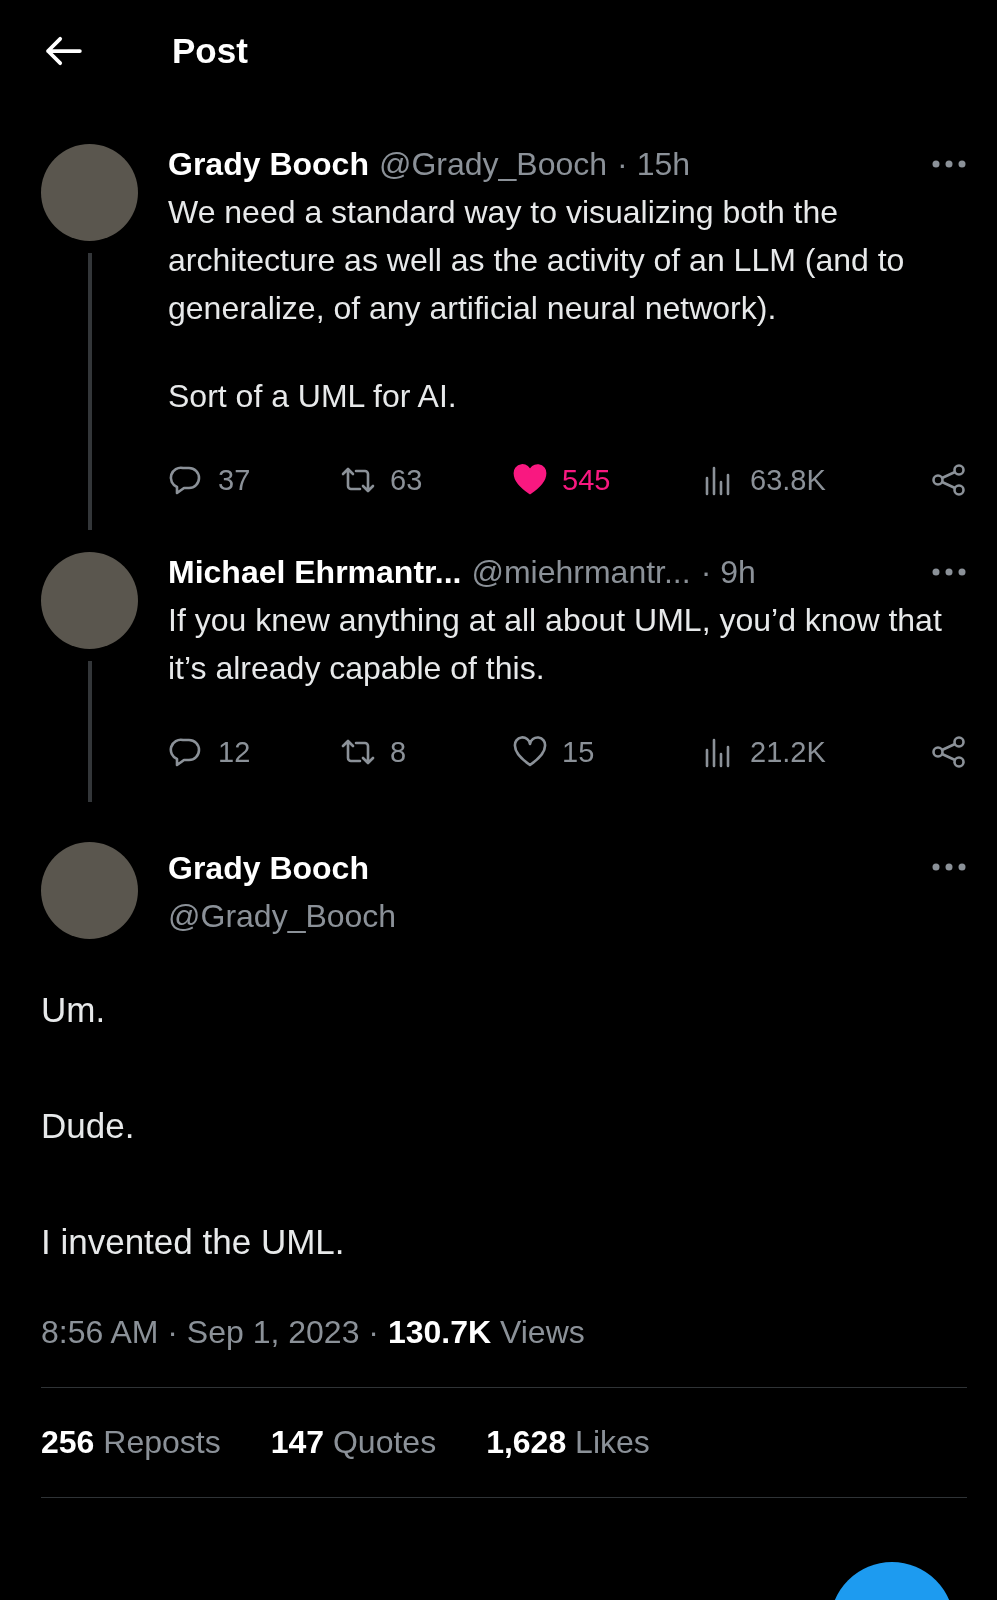 The height and width of the screenshot is (1600, 997). I want to click on engagement-count-link: 256 Reposts, so click(131, 1442).